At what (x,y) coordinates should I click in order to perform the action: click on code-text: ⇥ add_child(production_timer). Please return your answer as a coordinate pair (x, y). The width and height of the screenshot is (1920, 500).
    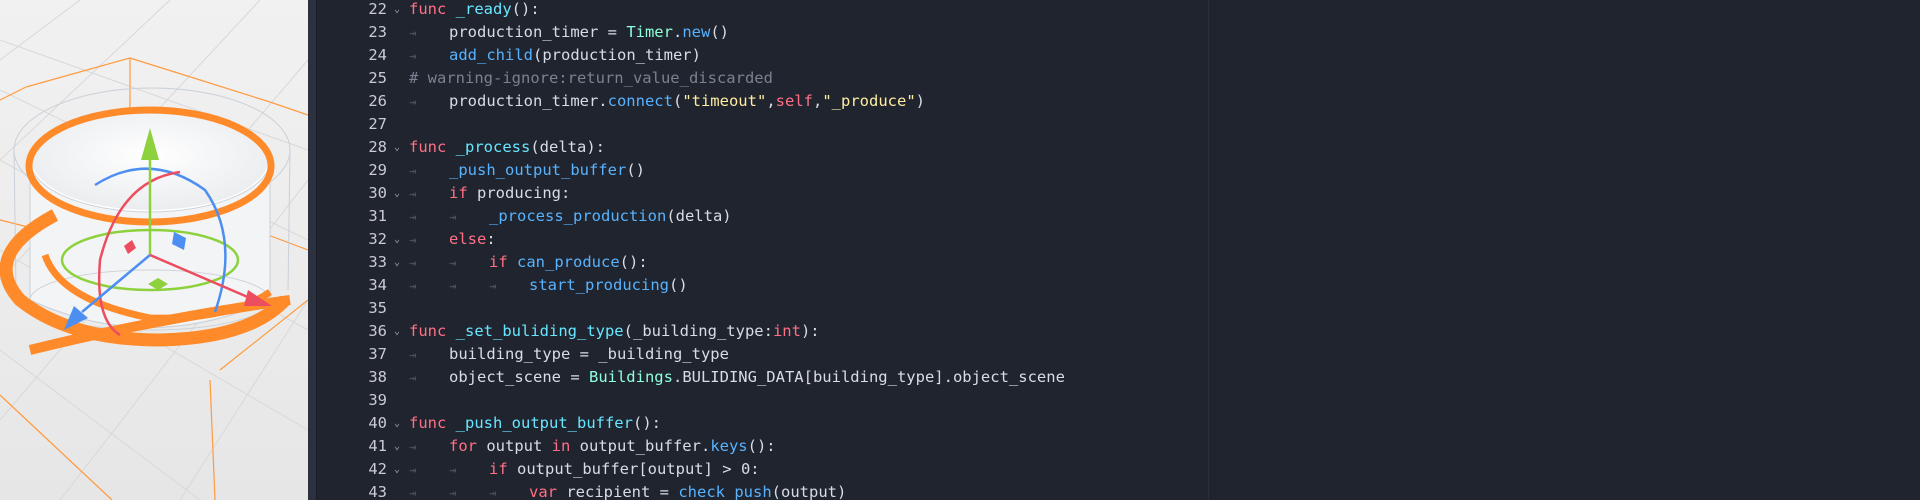
    Looking at the image, I should click on (555, 56).